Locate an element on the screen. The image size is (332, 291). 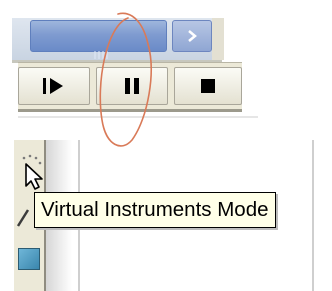
stop-icon is located at coordinates (208, 86).